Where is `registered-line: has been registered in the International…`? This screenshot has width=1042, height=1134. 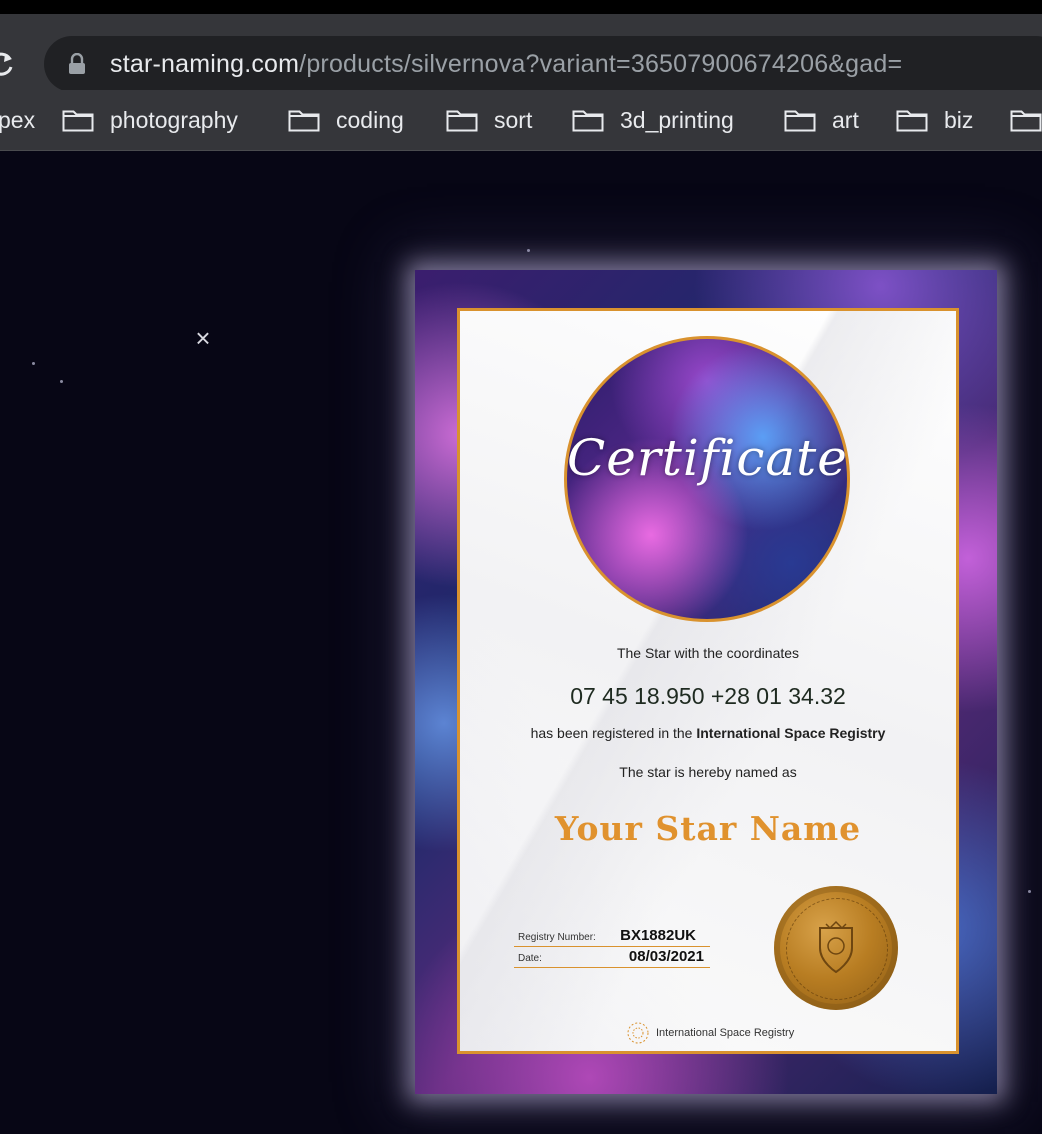
registered-line: has been registered in the International… is located at coordinates (708, 733).